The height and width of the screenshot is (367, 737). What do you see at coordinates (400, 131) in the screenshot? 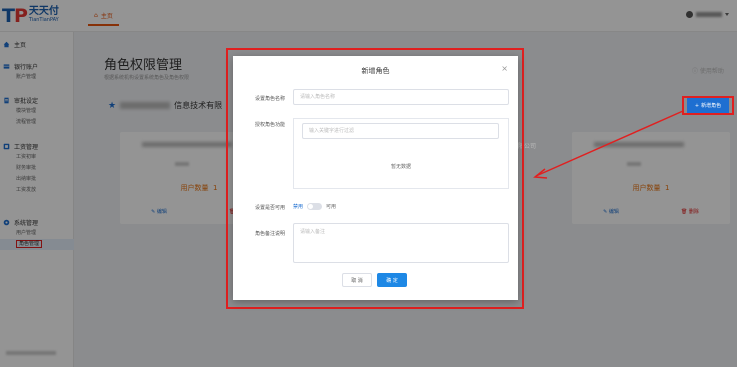
I see `permission-filter-input: 输入关键字进行过滤` at bounding box center [400, 131].